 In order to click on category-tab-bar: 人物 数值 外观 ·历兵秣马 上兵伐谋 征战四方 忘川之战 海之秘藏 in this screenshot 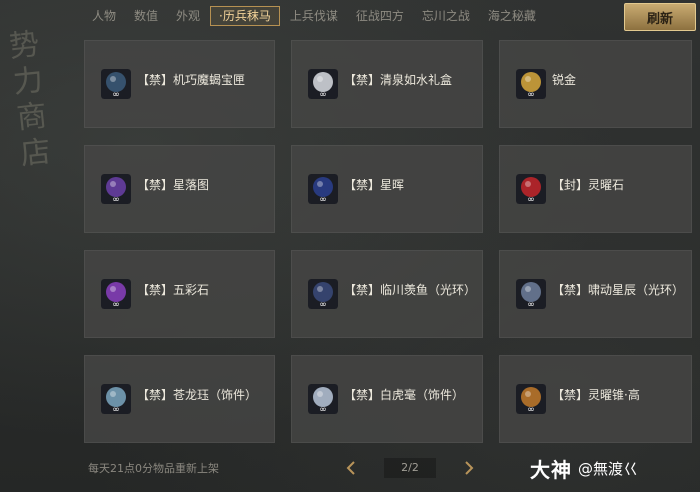, I will do `click(349, 16)`.